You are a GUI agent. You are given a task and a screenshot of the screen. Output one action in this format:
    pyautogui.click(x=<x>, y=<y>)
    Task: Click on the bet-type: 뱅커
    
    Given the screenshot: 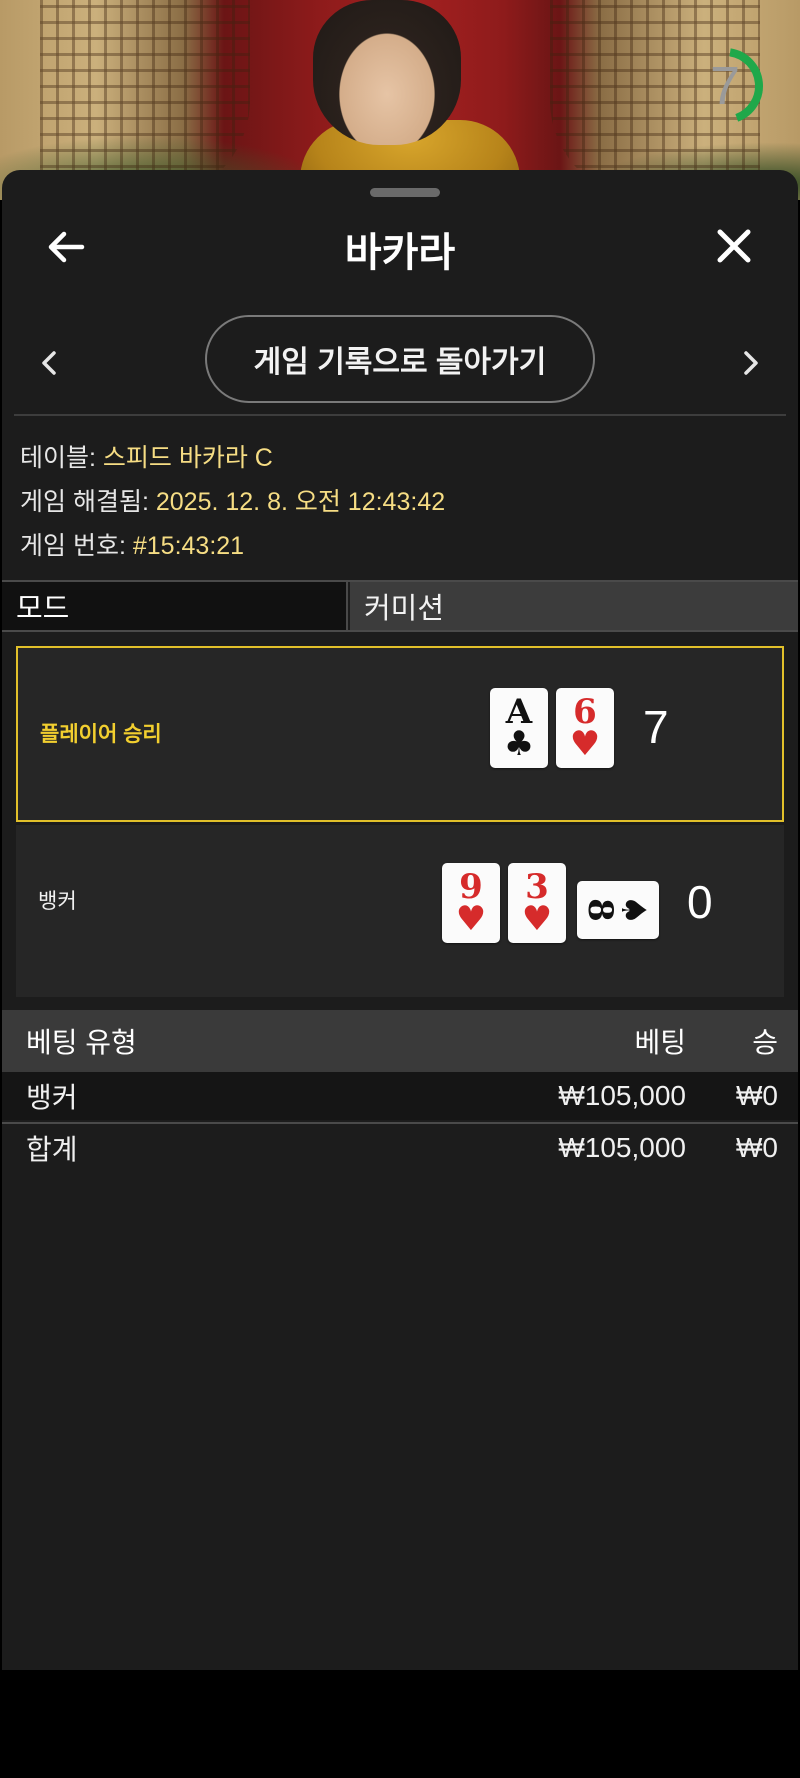 What is the action you would take?
    pyautogui.click(x=52, y=1097)
    